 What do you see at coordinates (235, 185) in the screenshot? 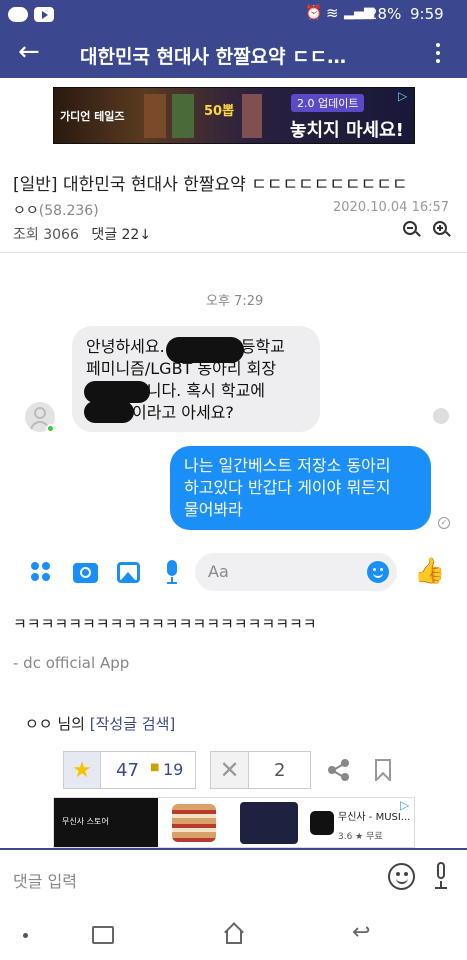
I see `post-title: 대한민국 현대사 한짤요약 ㄷㄷㄷㄷㄷㄷㄷㄷㄷㄷ` at bounding box center [235, 185].